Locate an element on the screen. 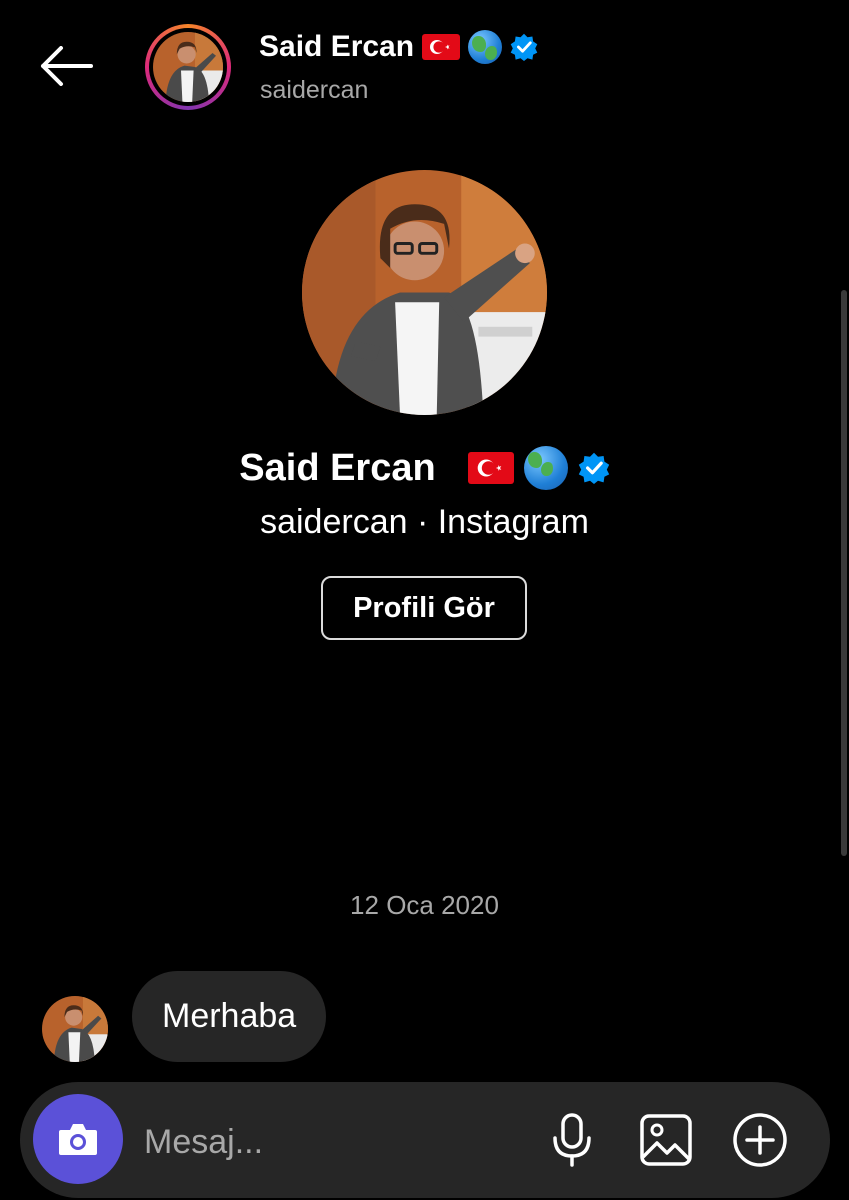 Image resolution: width=849 pixels, height=1200 pixels. header-title: Said Ercan is located at coordinates (398, 47).